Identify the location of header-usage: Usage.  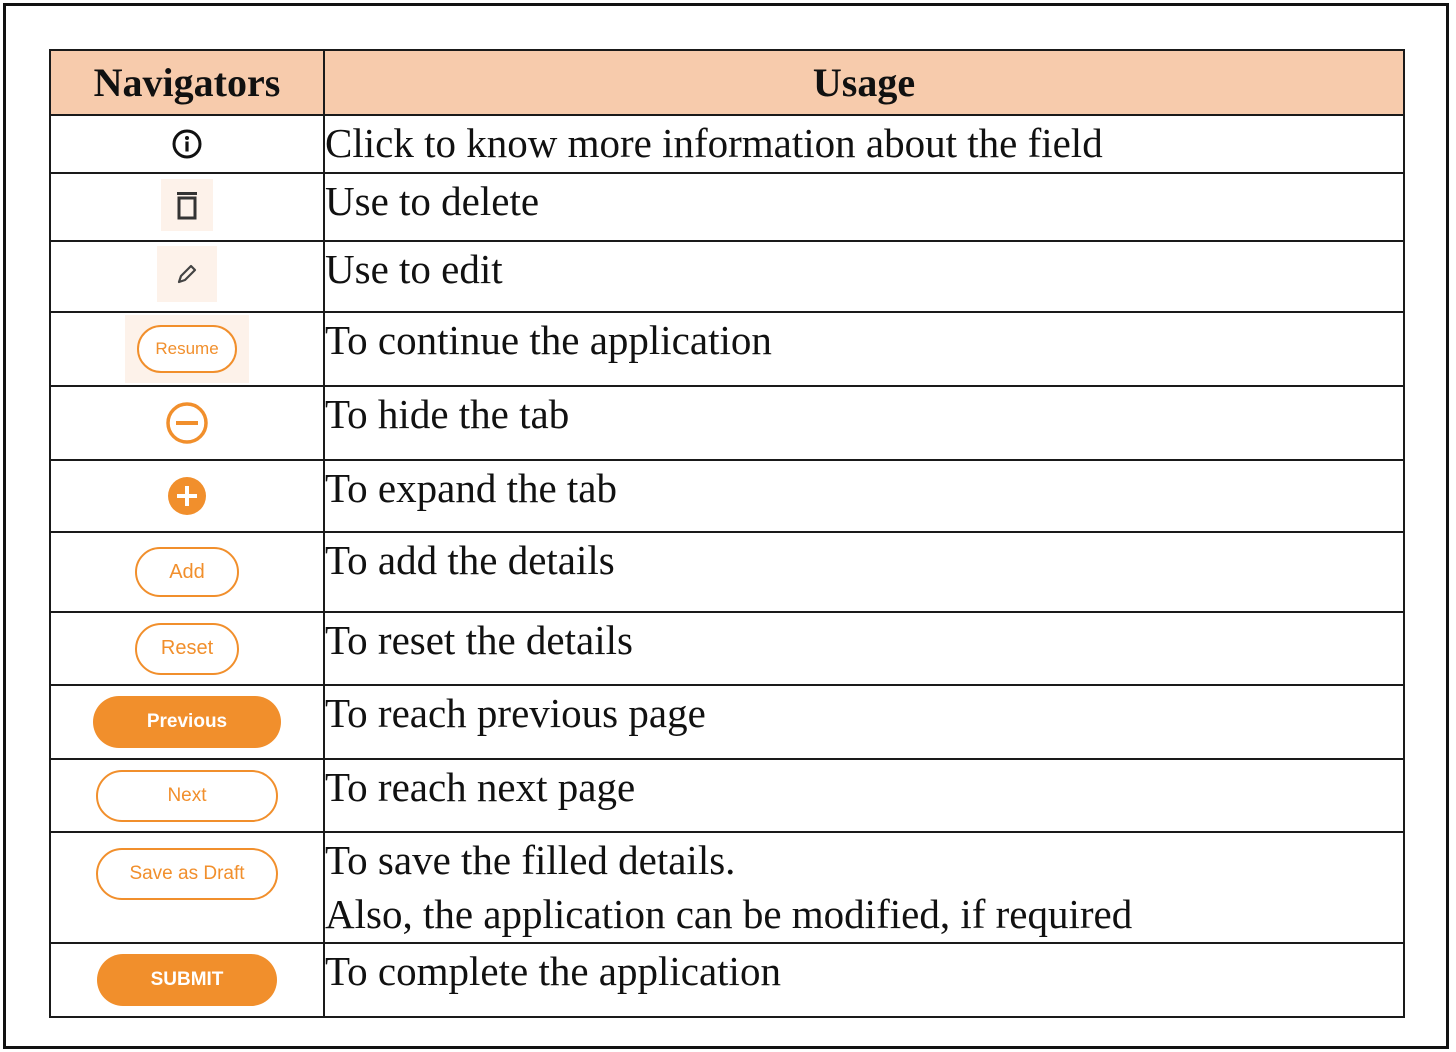
(864, 82).